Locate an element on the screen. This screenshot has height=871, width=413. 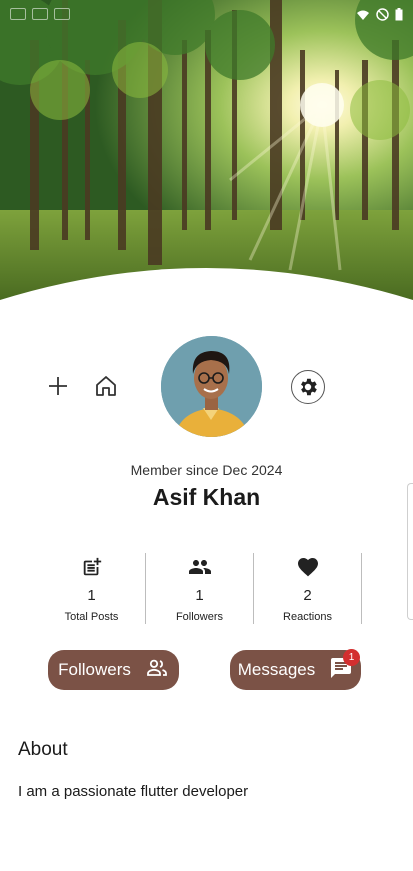
messages-button-label: Messages is located at coordinates (276, 669).